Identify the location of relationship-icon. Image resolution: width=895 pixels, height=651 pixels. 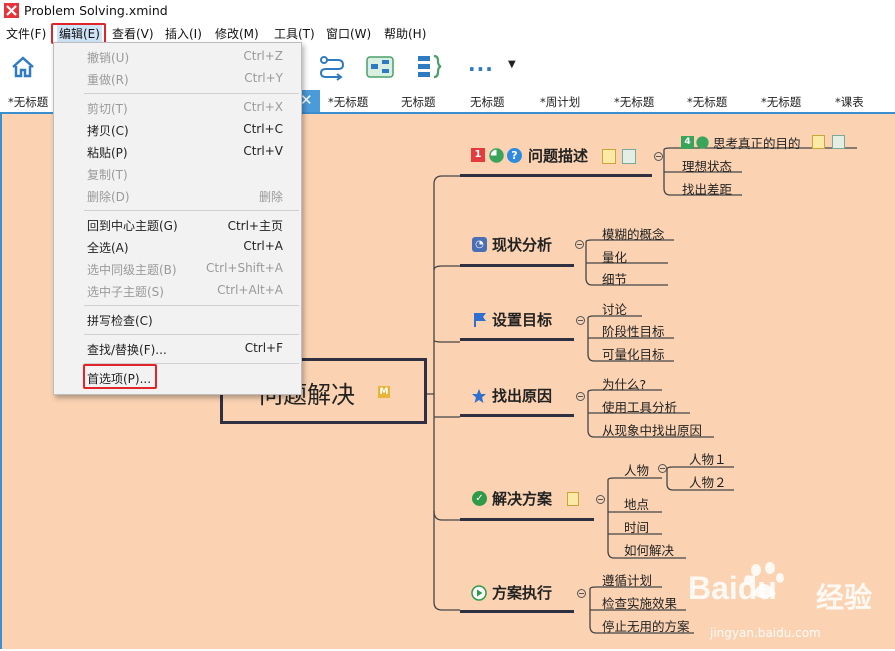
(332, 67).